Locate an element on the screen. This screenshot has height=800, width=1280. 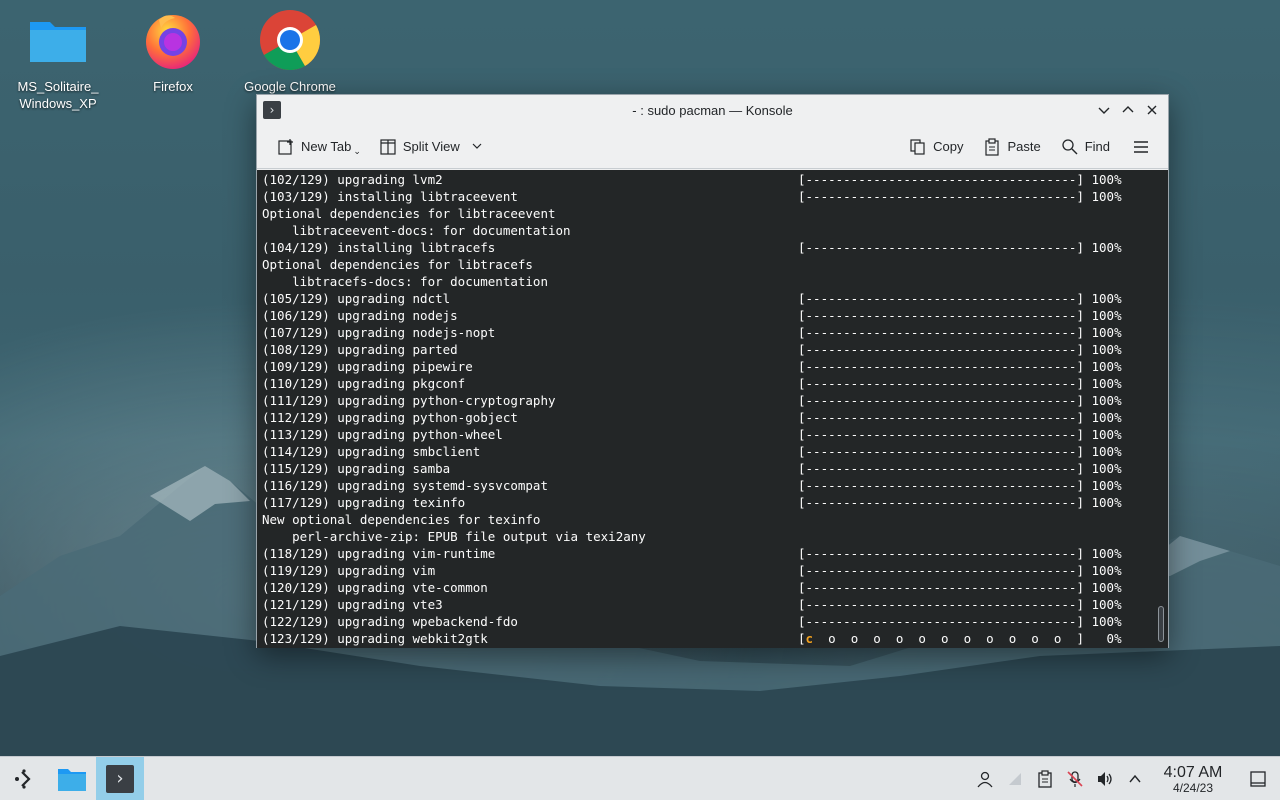
desktop-icon-google-chrome: Google Chrome is located at coordinates (290, 51).